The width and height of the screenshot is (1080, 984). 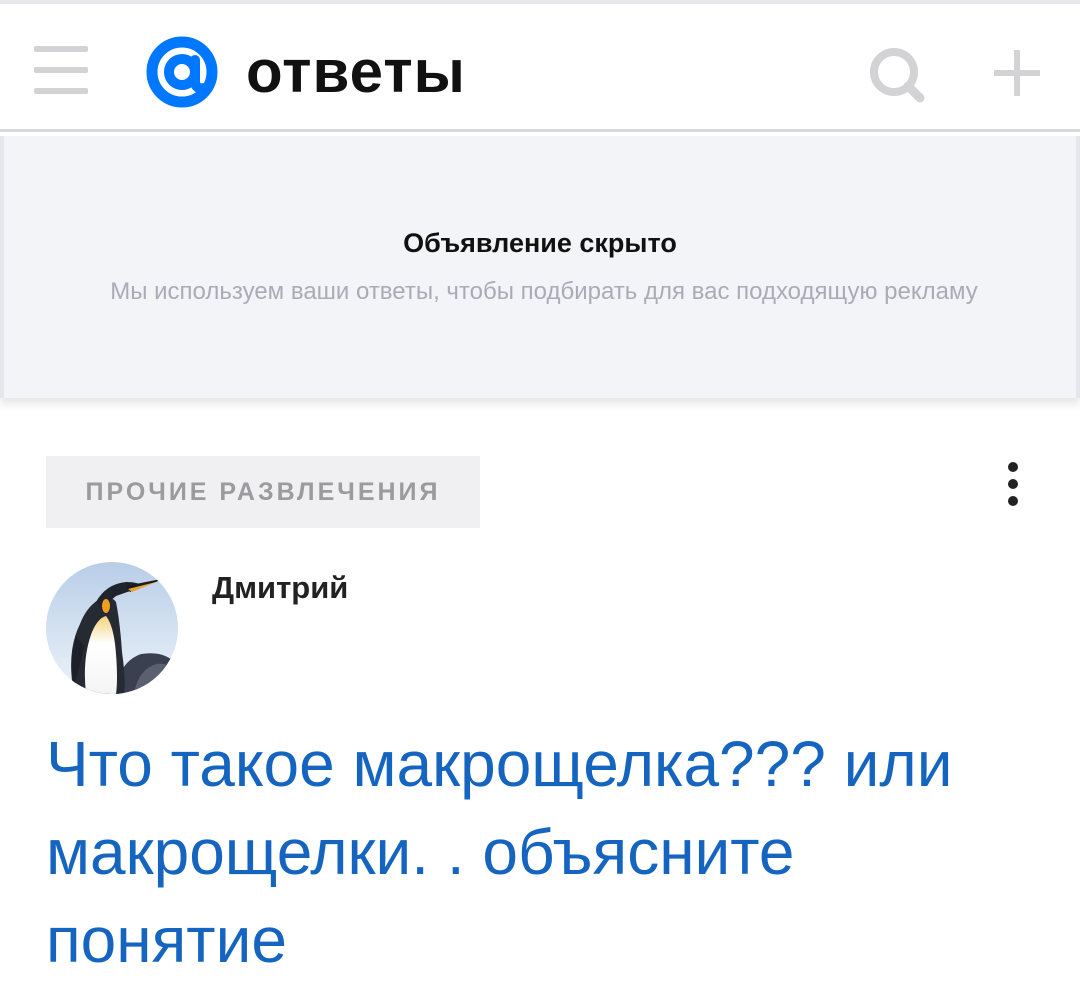 I want to click on ad-hidden-title: Объявление скрыто, so click(x=540, y=243).